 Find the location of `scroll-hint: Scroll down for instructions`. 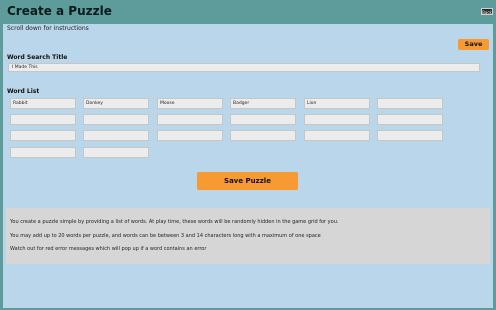

scroll-hint: Scroll down for instructions is located at coordinates (48, 28).